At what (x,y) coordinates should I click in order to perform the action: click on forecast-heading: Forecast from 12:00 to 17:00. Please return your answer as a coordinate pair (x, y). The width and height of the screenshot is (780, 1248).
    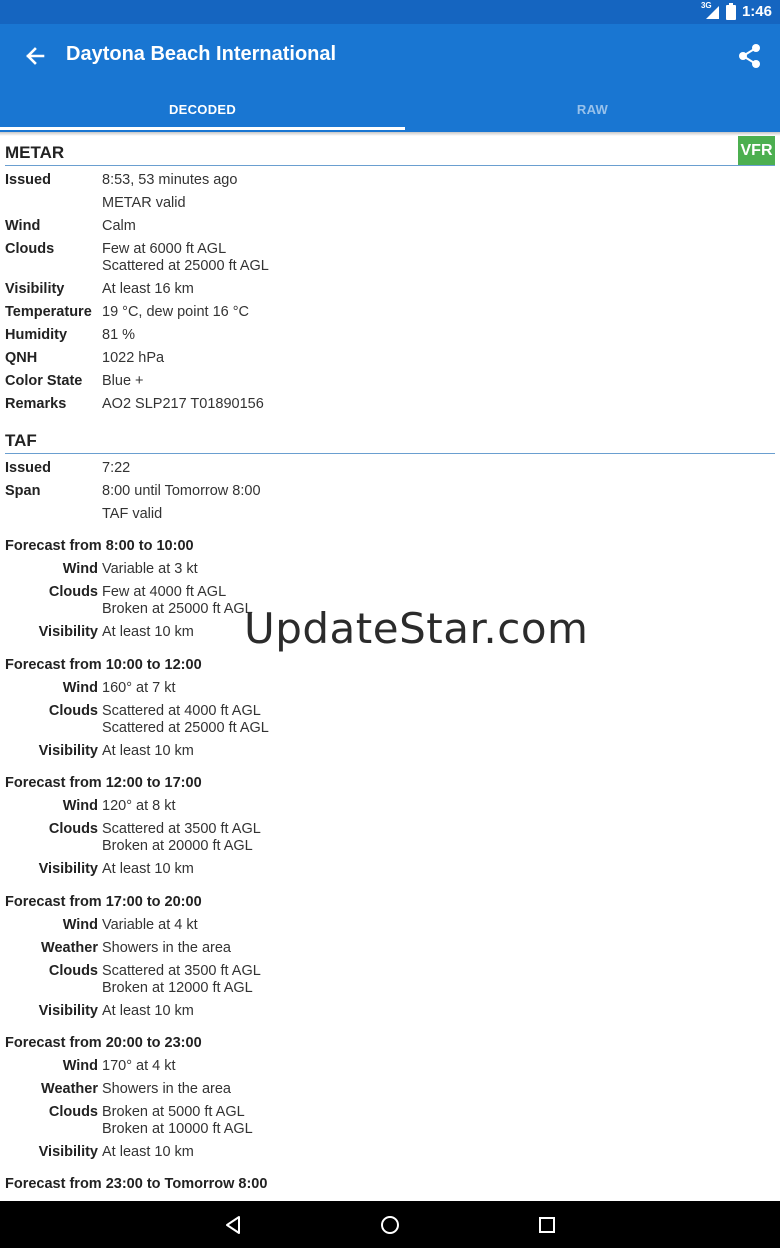
    Looking at the image, I should click on (103, 783).